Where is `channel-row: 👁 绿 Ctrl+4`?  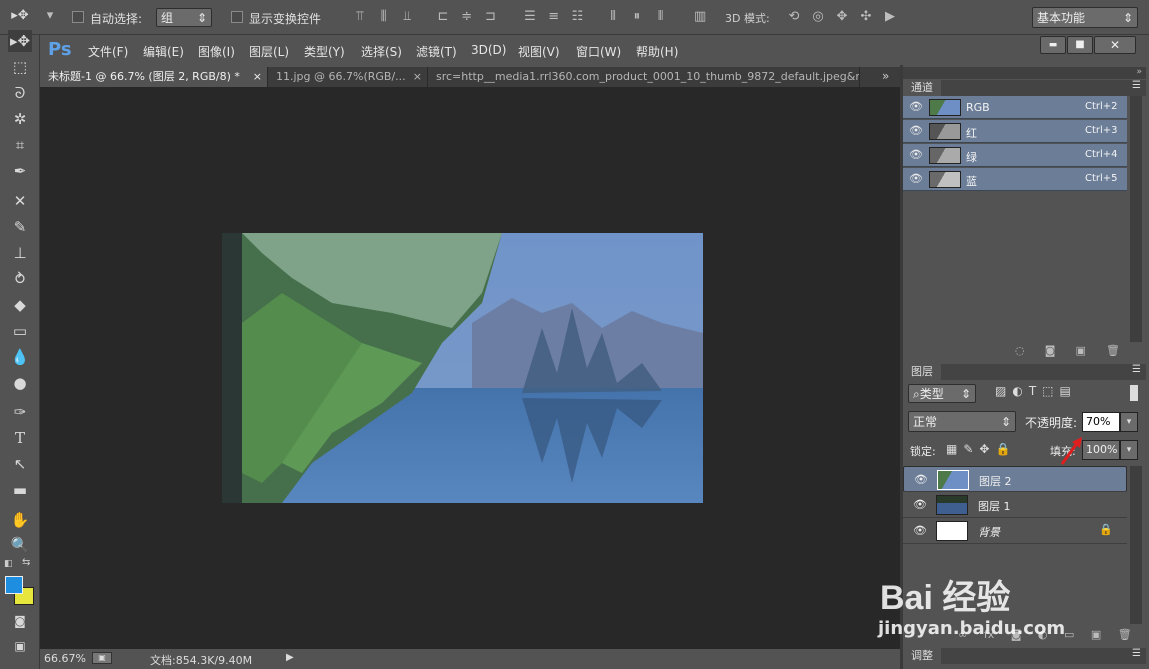
channel-row: 👁 绿 Ctrl+4 is located at coordinates (1015, 155).